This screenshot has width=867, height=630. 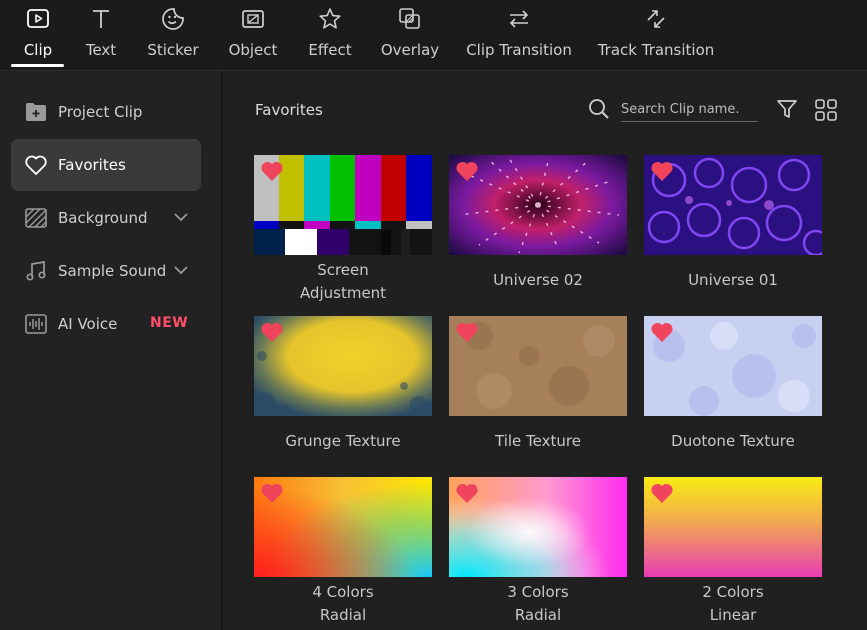 I want to click on object-icon, so click(x=253, y=19).